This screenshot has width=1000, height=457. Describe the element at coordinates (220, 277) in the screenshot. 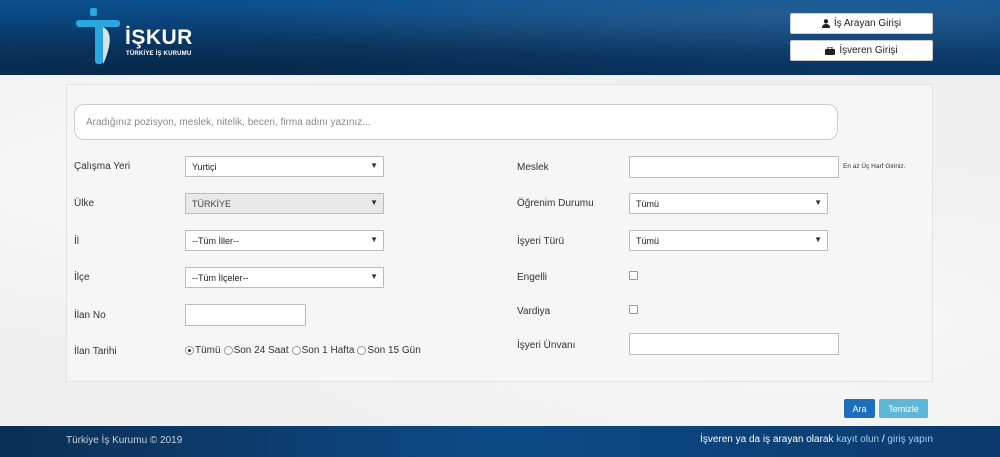

I see `district-value: --Tüm İlçeler--` at that location.